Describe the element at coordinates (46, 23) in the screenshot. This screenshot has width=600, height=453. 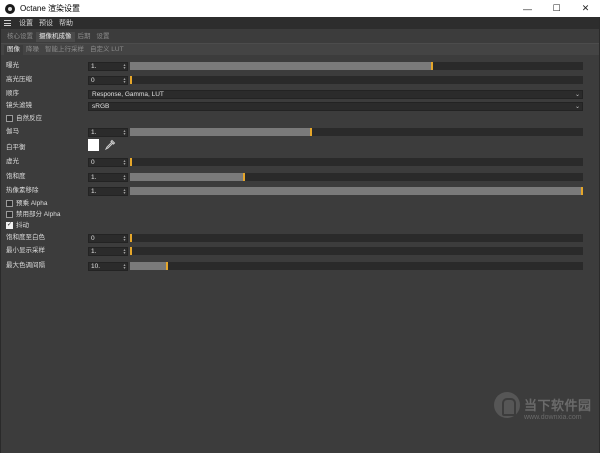
I see `menu-presets: 预设` at that location.